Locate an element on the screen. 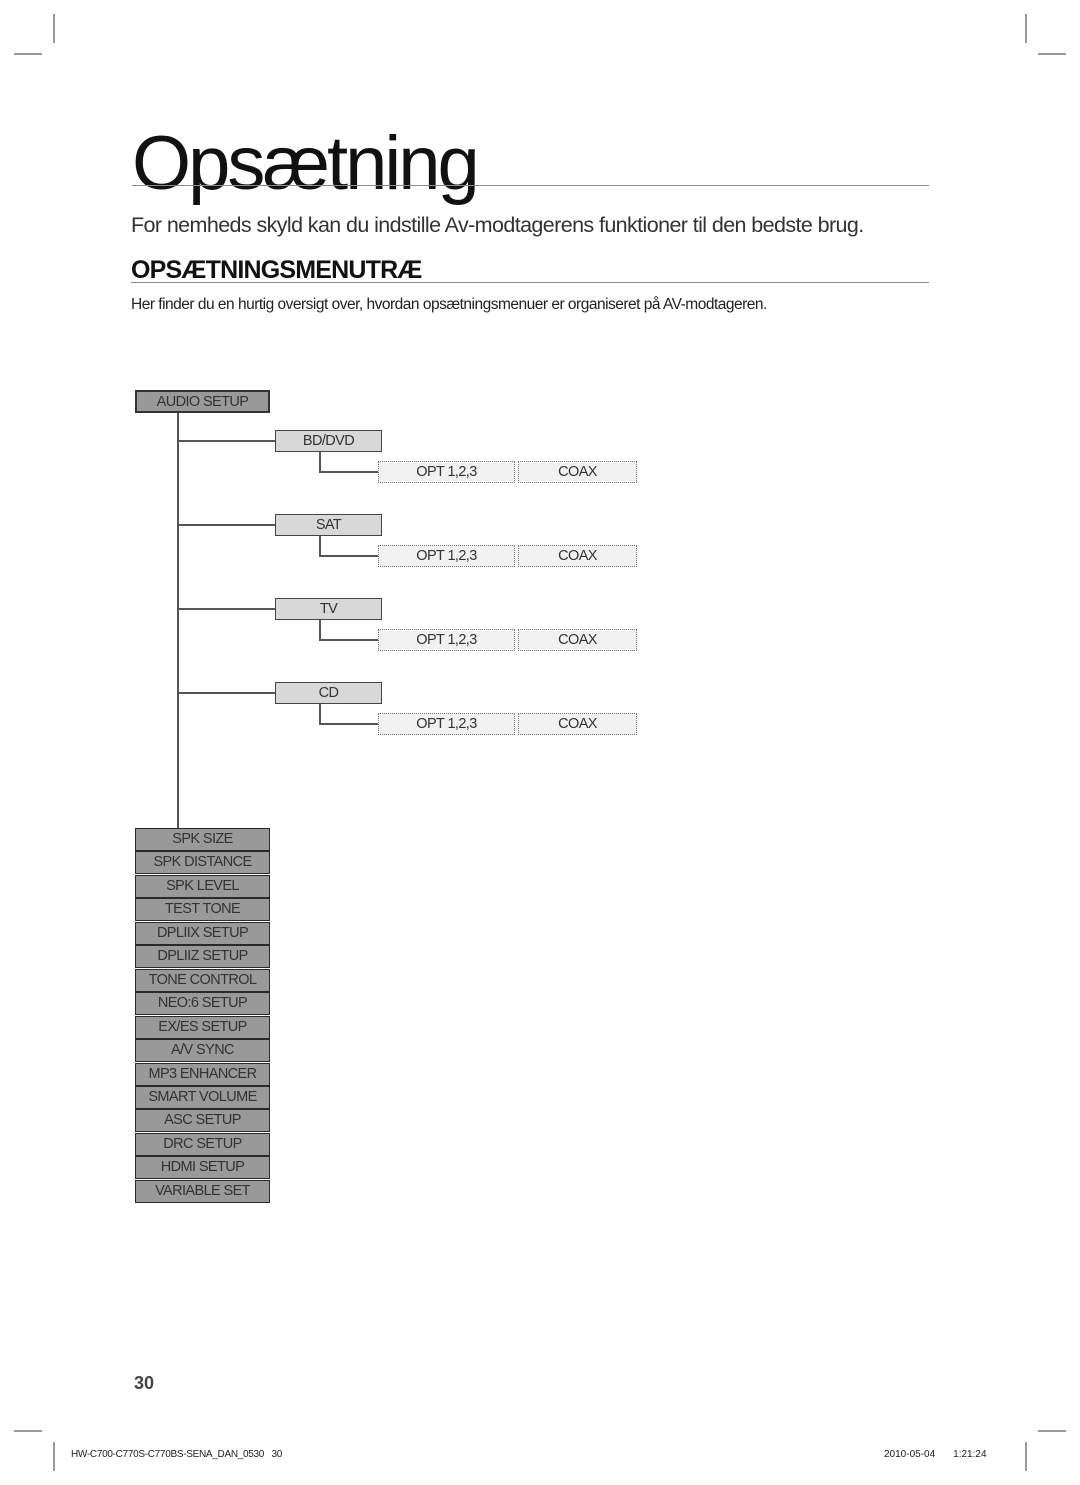  footer-timestamp: 2010-05-04 1:21:24 is located at coordinates (935, 1454).